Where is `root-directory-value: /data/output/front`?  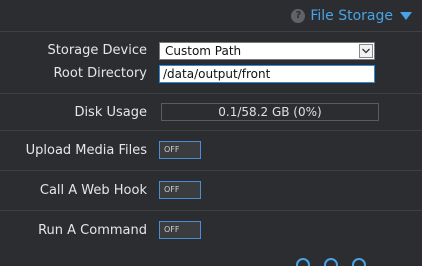
root-directory-value: /data/output/front is located at coordinates (217, 74).